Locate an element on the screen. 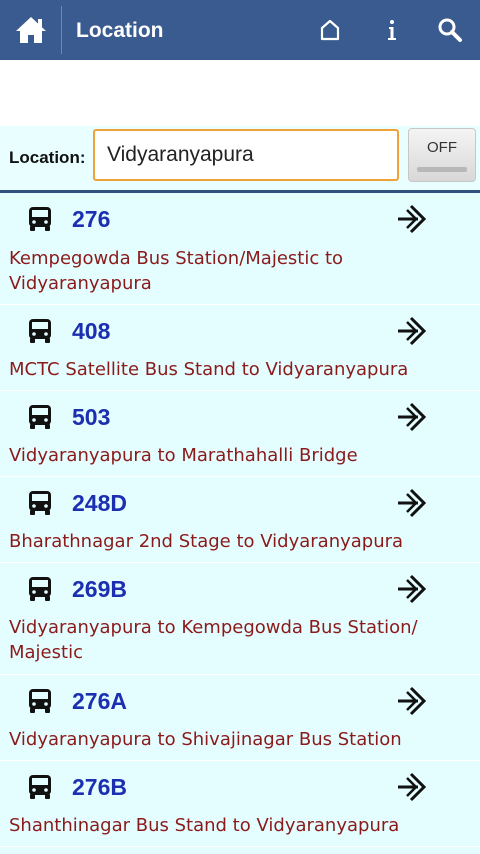 This screenshot has width=480, height=854. route-description: Vidyaranyapura to Marathahalli Bridge is located at coordinates (183, 455).